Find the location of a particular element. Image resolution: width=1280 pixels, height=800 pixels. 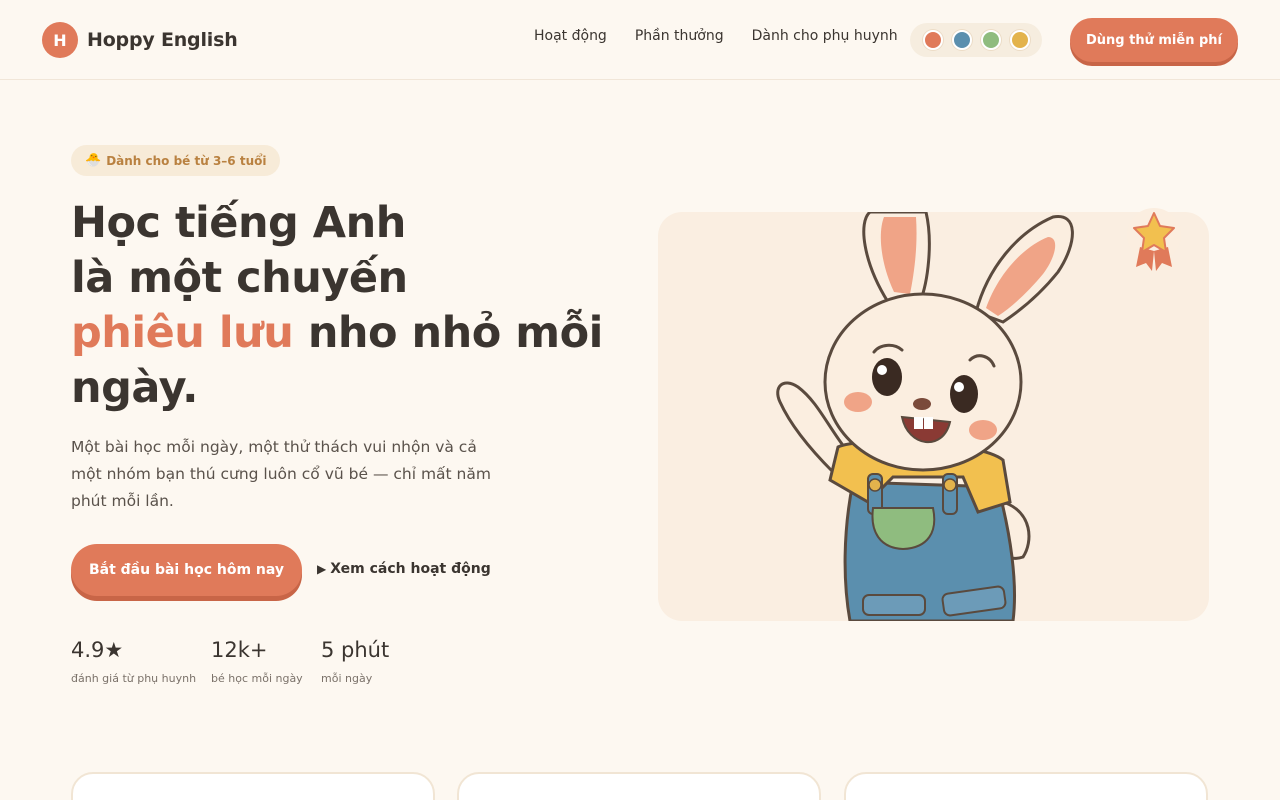

age-badge-label: Dành cho bé từ 3–6 tuổi is located at coordinates (186, 160).